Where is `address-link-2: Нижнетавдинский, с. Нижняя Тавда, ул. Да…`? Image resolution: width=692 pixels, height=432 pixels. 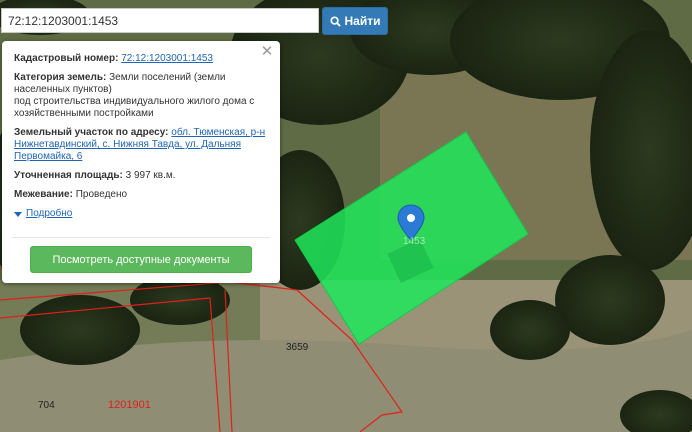 address-link-2: Нижнетавдинский, с. Нижняя Тавда, ул. Да… is located at coordinates (127, 144).